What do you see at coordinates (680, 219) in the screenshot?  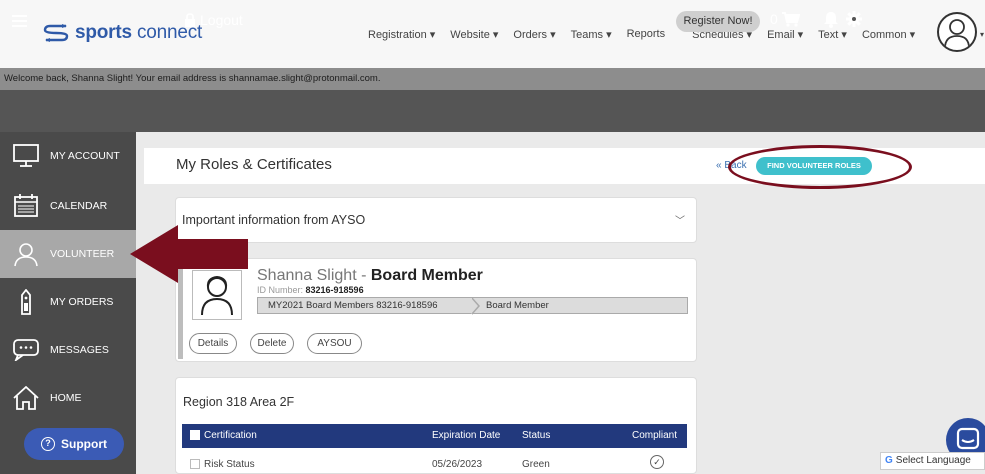 I see `chevron-down-icon: ﹀` at bounding box center [680, 219].